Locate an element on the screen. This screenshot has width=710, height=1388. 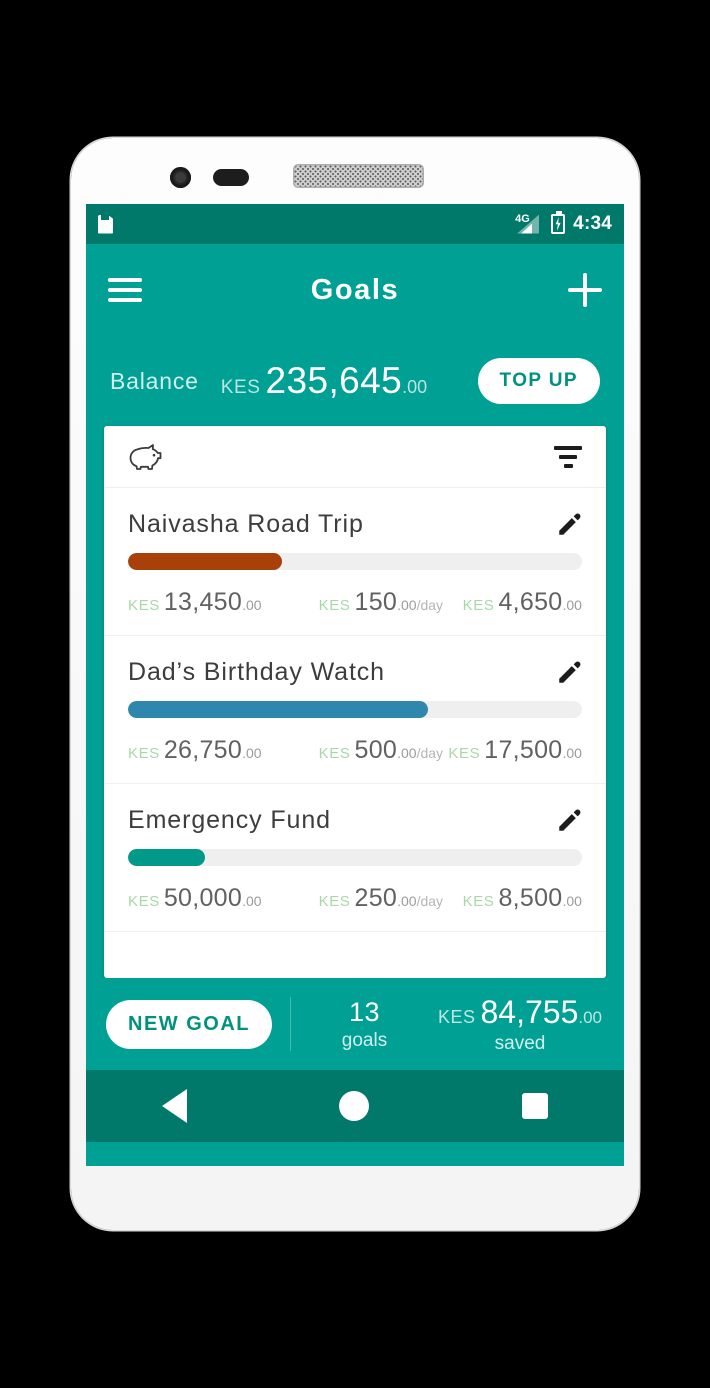
goal-title: Emergency Fund is located at coordinates (229, 820).